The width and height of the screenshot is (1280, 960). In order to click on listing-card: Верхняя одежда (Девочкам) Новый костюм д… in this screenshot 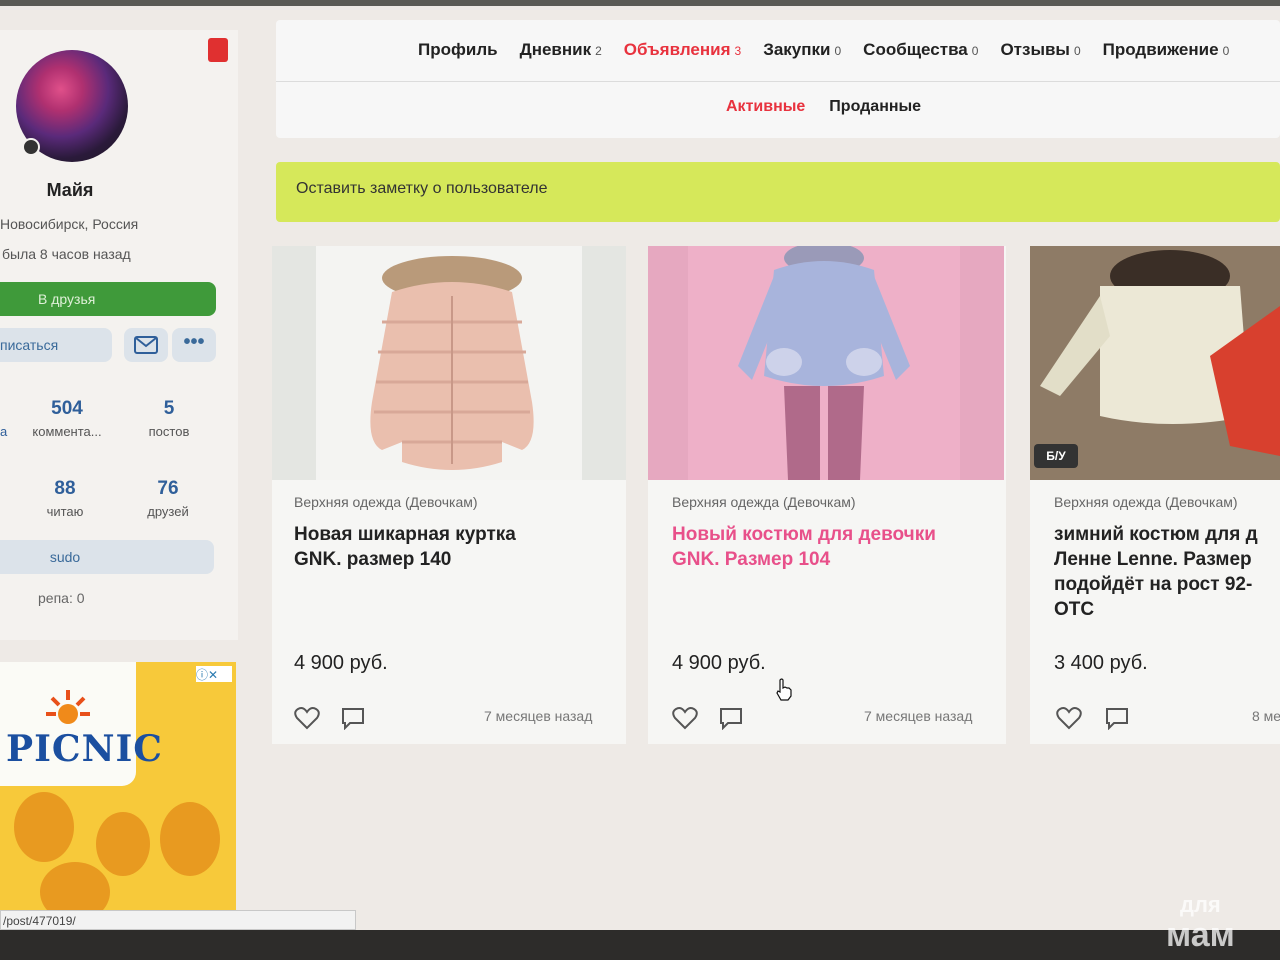, I will do `click(827, 495)`.